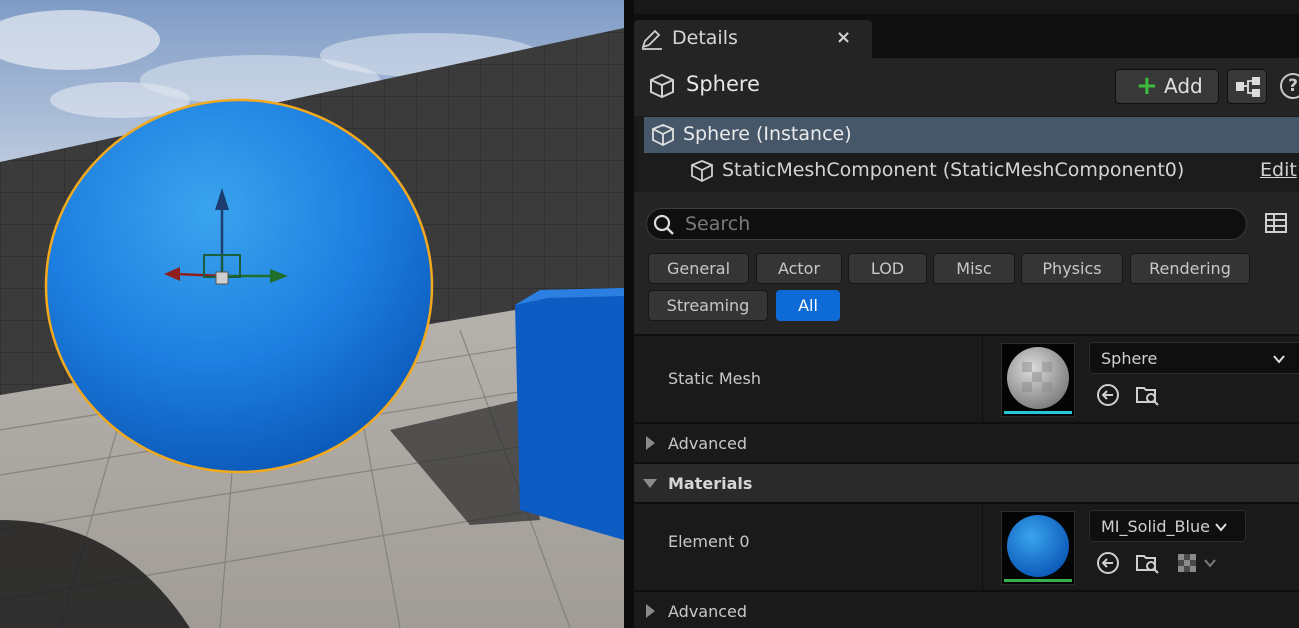  What do you see at coordinates (1276, 223) in the screenshot?
I see `table-view-icon` at bounding box center [1276, 223].